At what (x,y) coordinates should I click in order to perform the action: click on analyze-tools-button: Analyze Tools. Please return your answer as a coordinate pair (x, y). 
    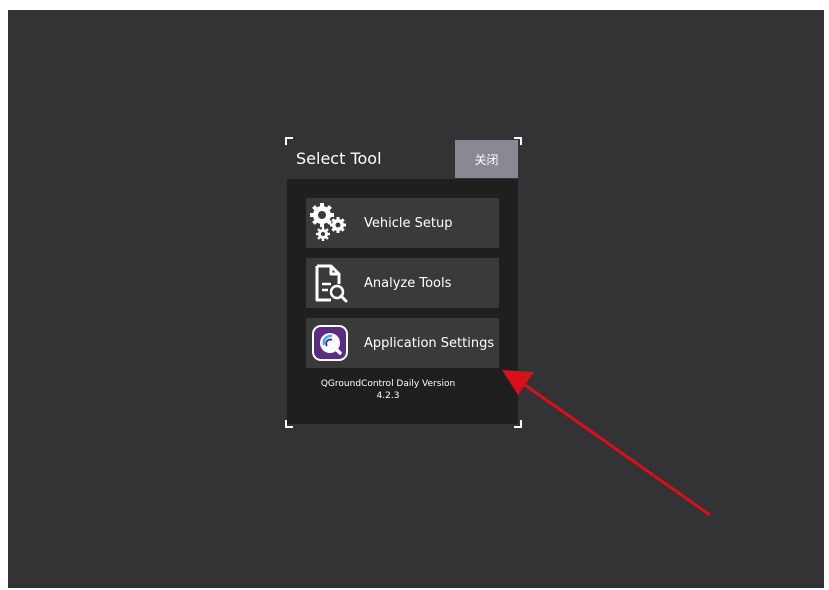
    Looking at the image, I should click on (402, 283).